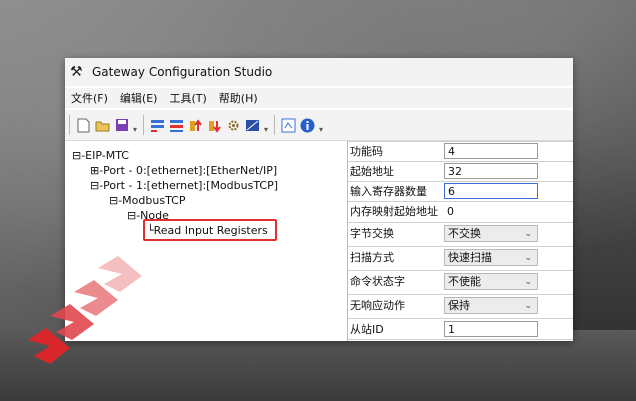  Describe the element at coordinates (464, 281) in the screenshot. I see `select-value: 不使能` at that location.